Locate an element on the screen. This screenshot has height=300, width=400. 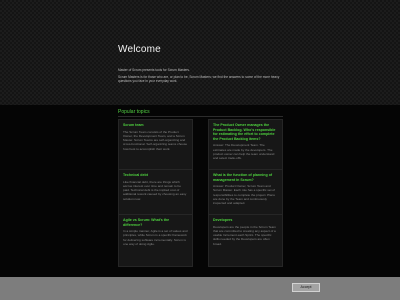
topic-card-title: Agile vs Scrum: What's the difference? is located at coordinates (155, 222).